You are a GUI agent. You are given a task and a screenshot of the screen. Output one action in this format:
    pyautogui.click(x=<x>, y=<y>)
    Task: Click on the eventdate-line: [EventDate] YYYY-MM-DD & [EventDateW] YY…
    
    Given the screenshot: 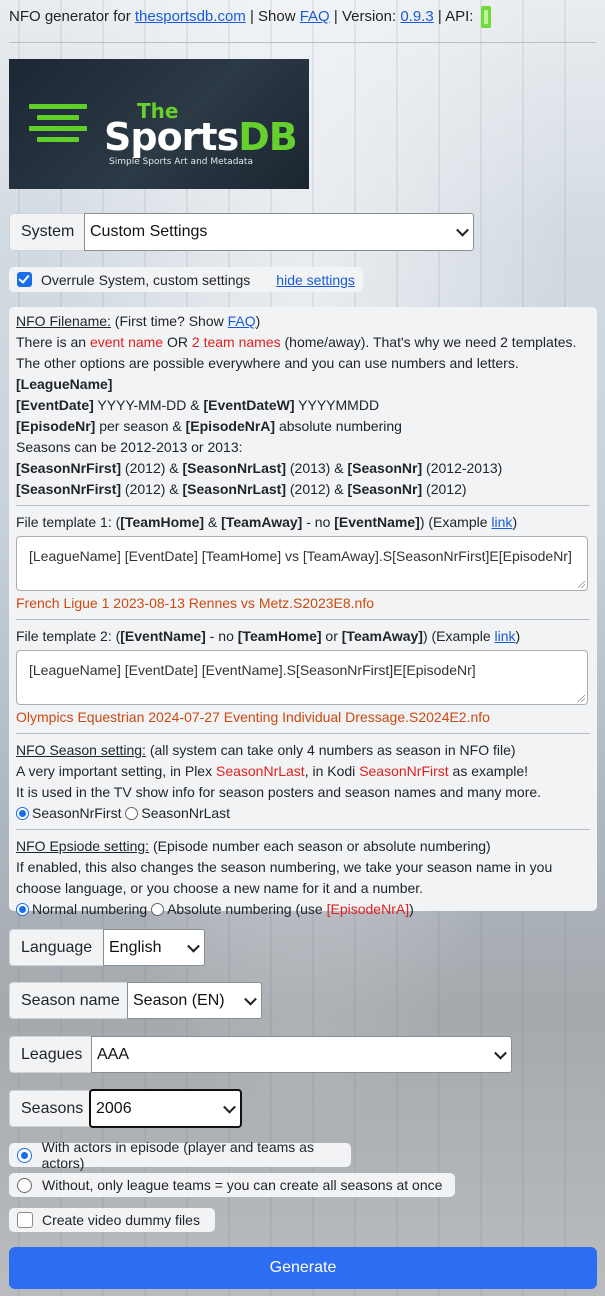 What is the action you would take?
    pyautogui.click(x=198, y=405)
    